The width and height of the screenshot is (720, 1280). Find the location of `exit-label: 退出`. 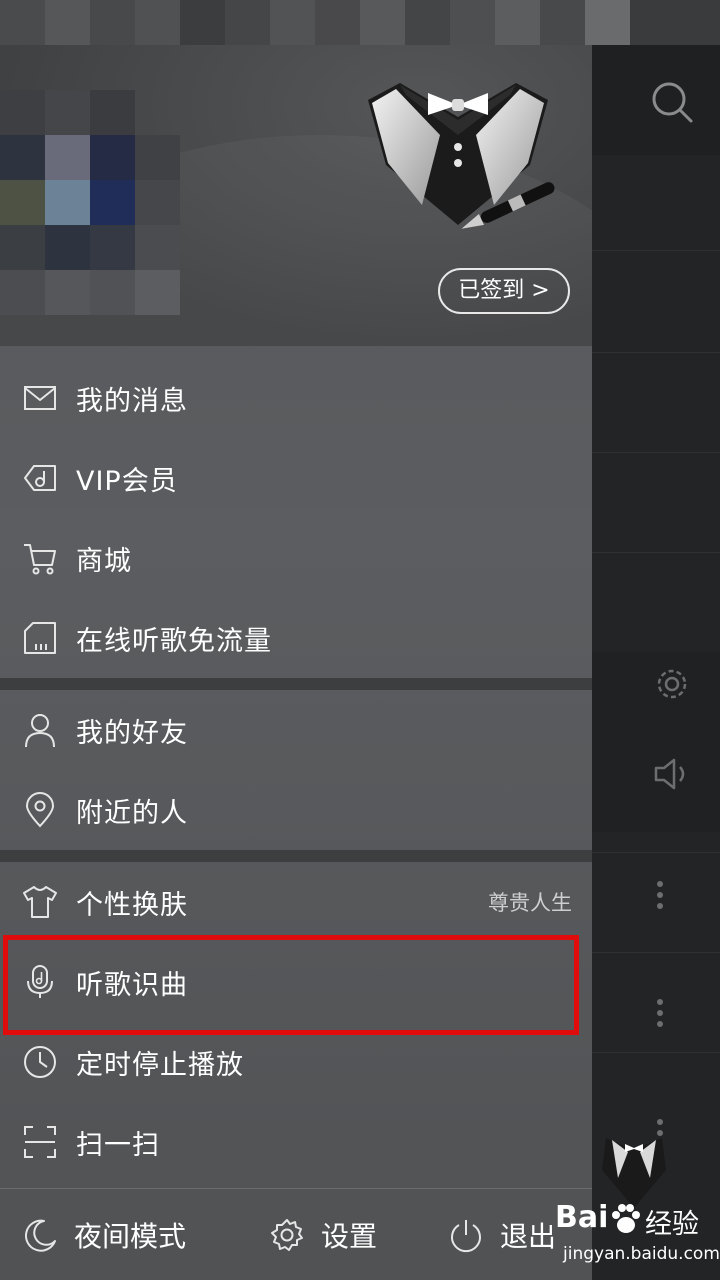

exit-label: 退出 is located at coordinates (528, 1236).